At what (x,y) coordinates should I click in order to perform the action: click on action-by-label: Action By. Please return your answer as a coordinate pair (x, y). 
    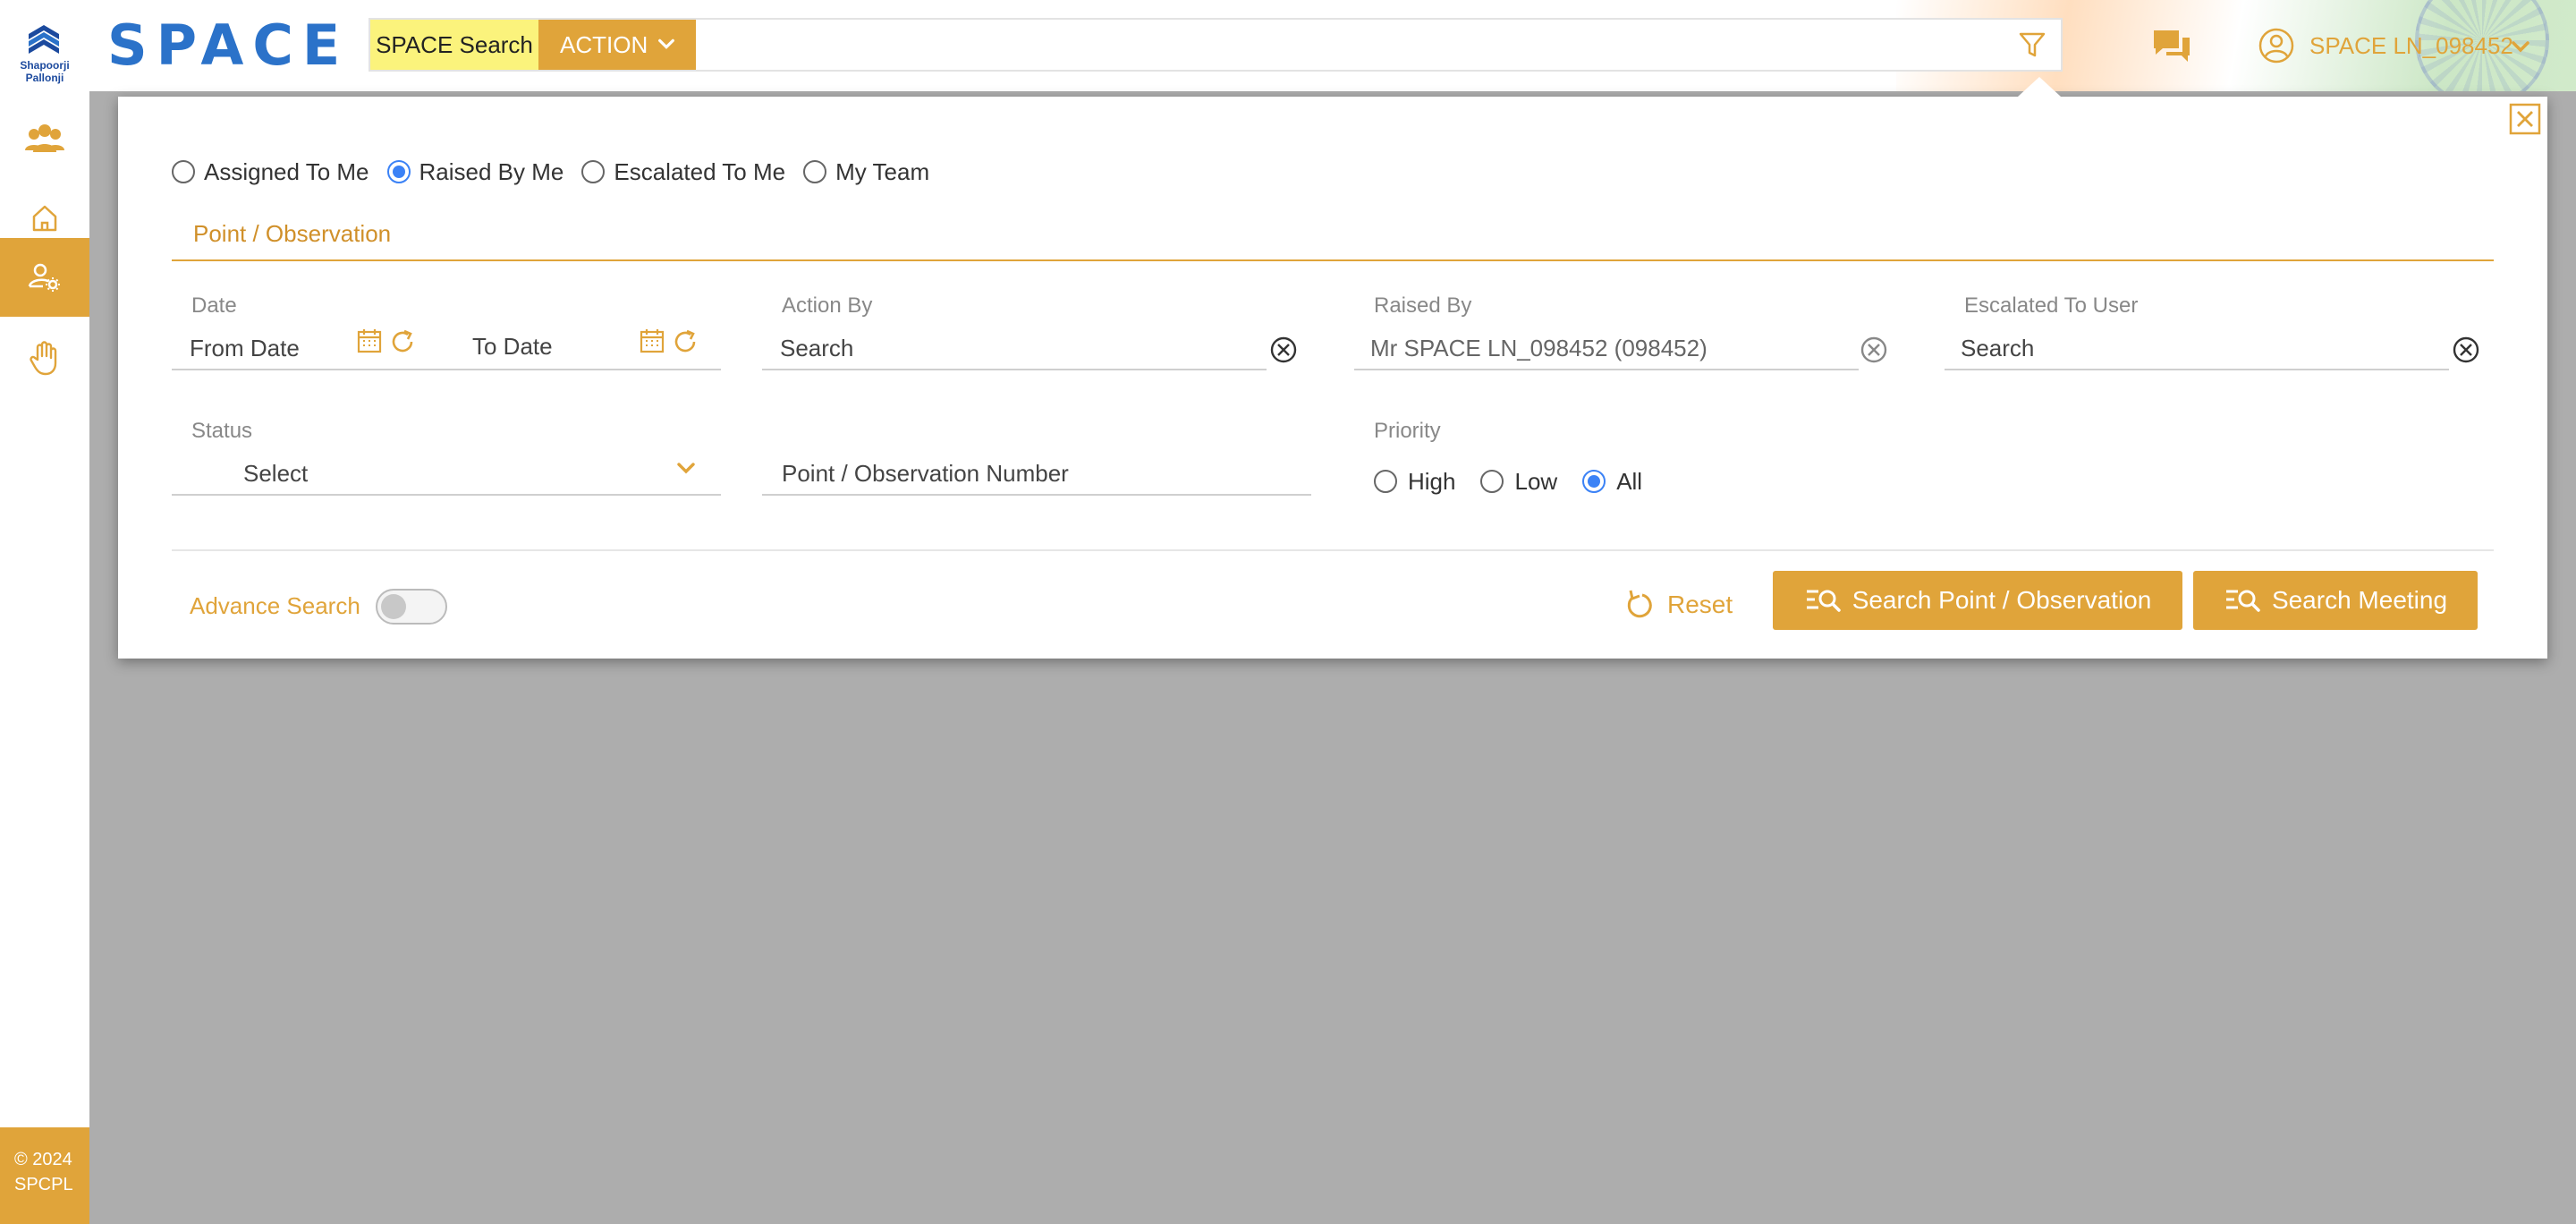
    Looking at the image, I should click on (827, 305).